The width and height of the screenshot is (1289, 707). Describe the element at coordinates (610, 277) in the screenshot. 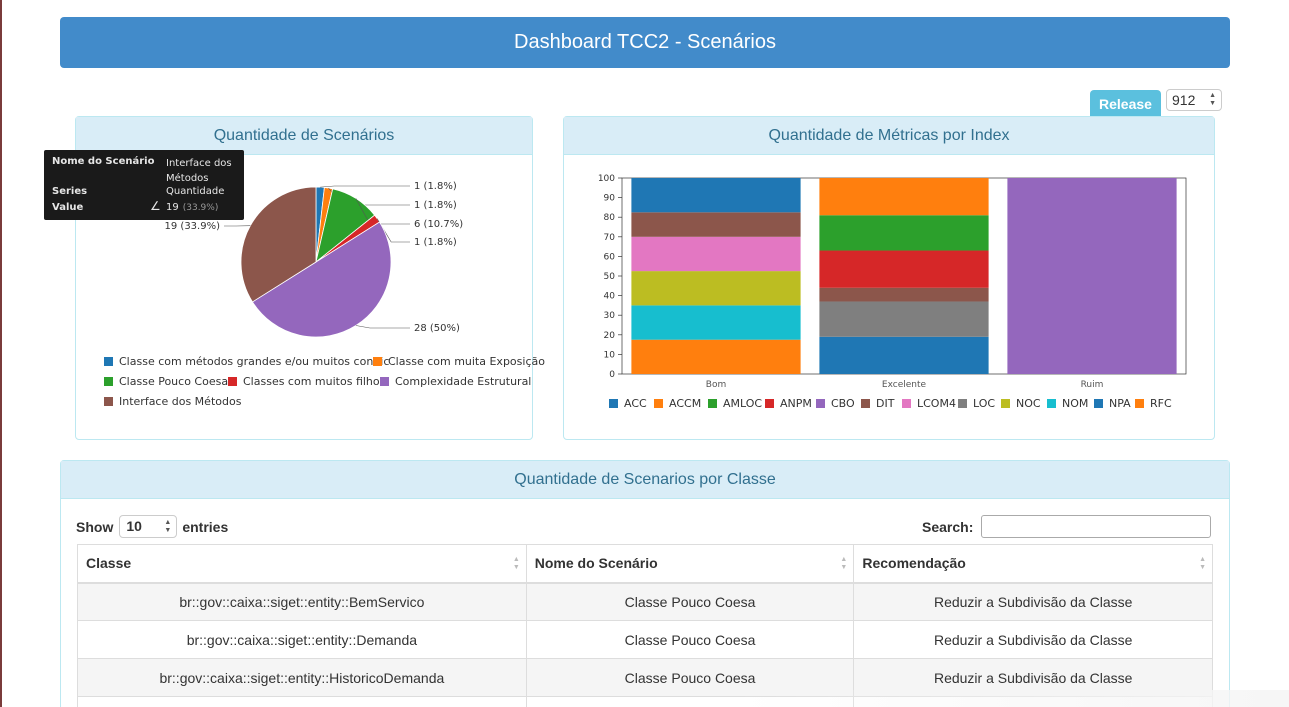

I see `y-tick-label: 50` at that location.